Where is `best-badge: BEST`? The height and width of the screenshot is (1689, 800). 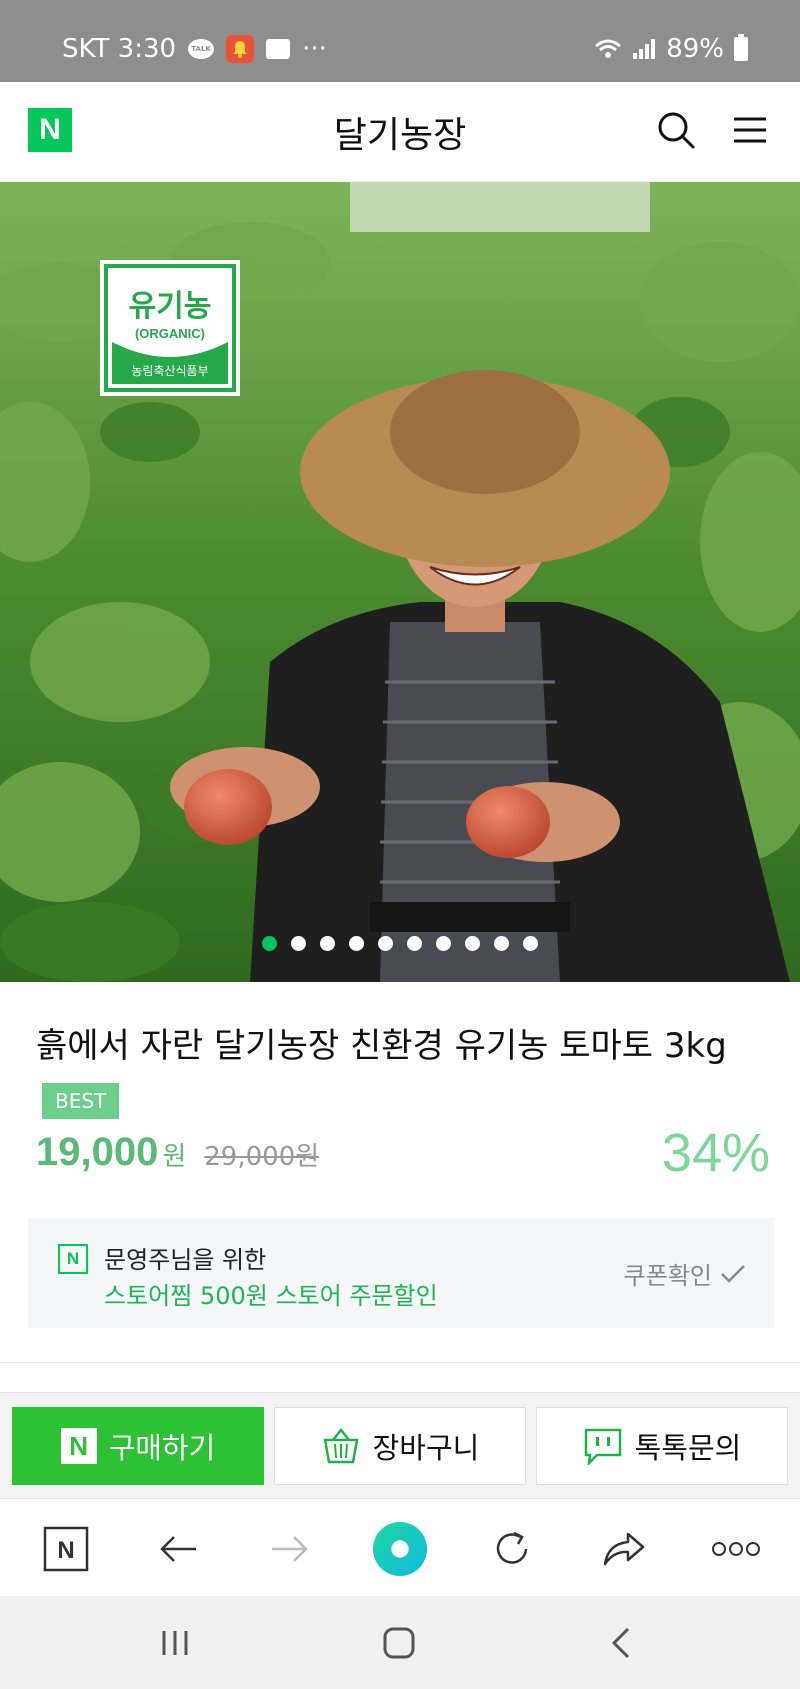
best-badge: BEST is located at coordinates (81, 1100).